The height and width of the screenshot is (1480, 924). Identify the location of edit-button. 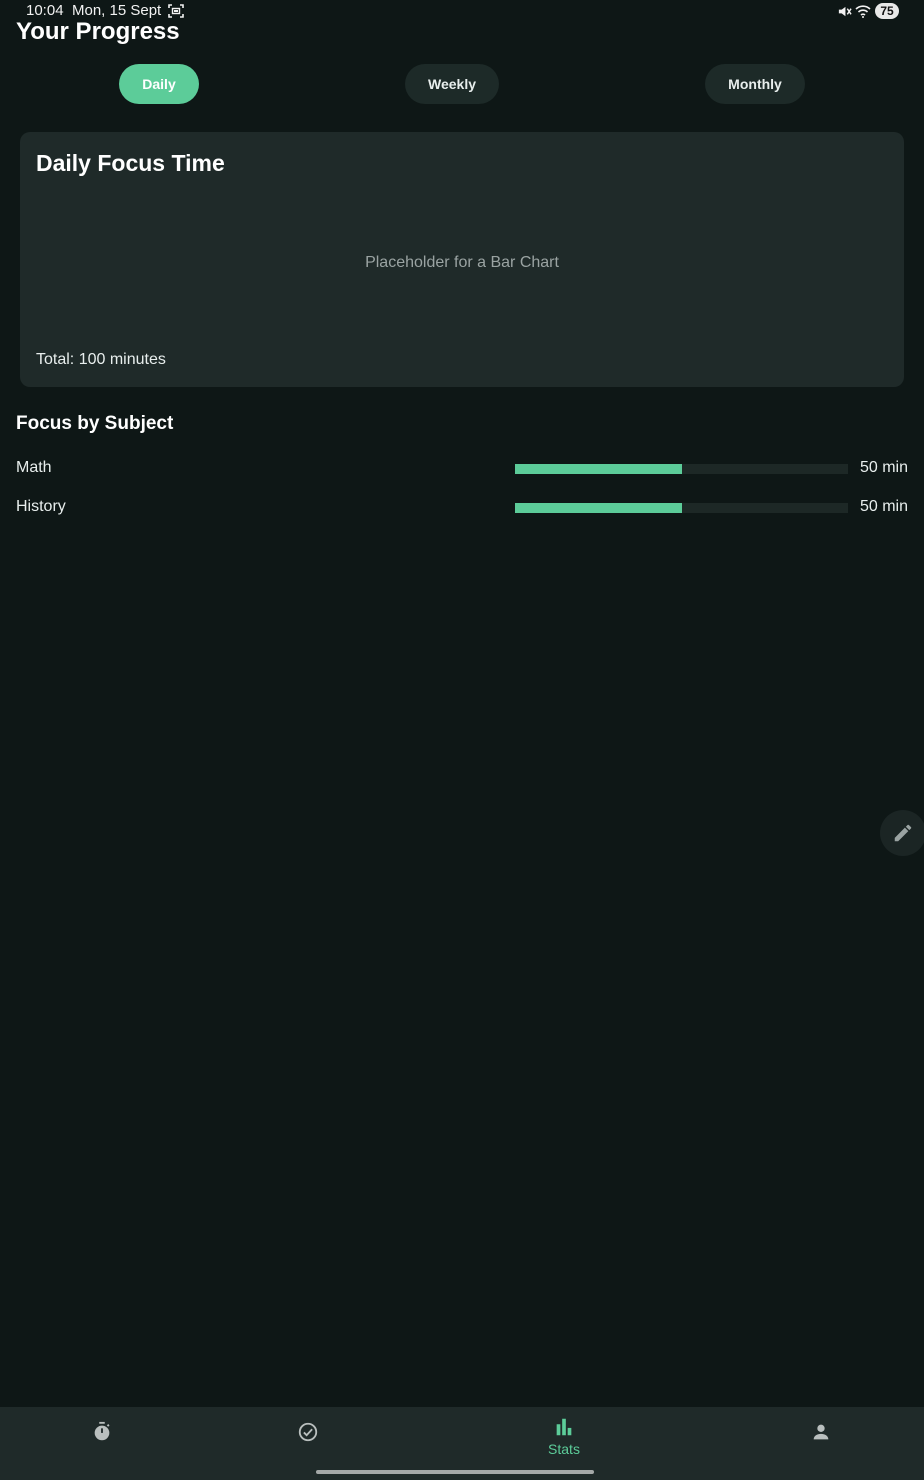
(902, 833).